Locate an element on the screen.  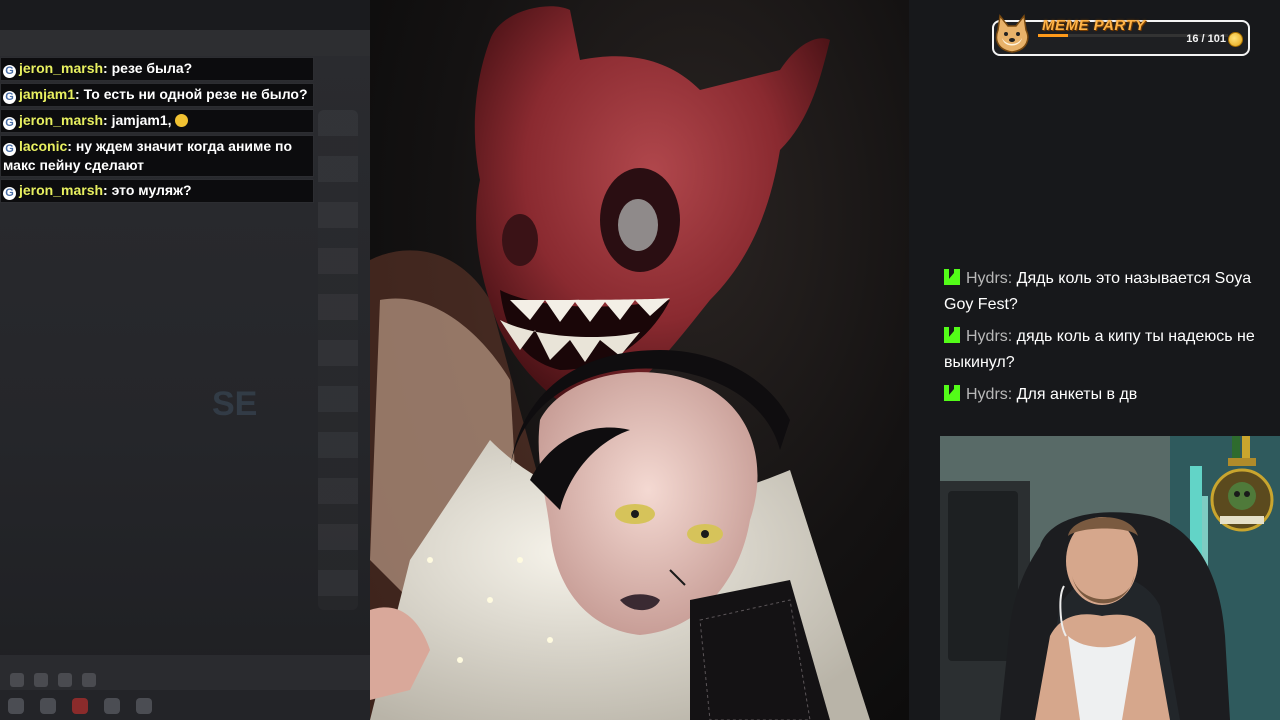
meme-party-progress-fill is located at coordinates (1053, 35).